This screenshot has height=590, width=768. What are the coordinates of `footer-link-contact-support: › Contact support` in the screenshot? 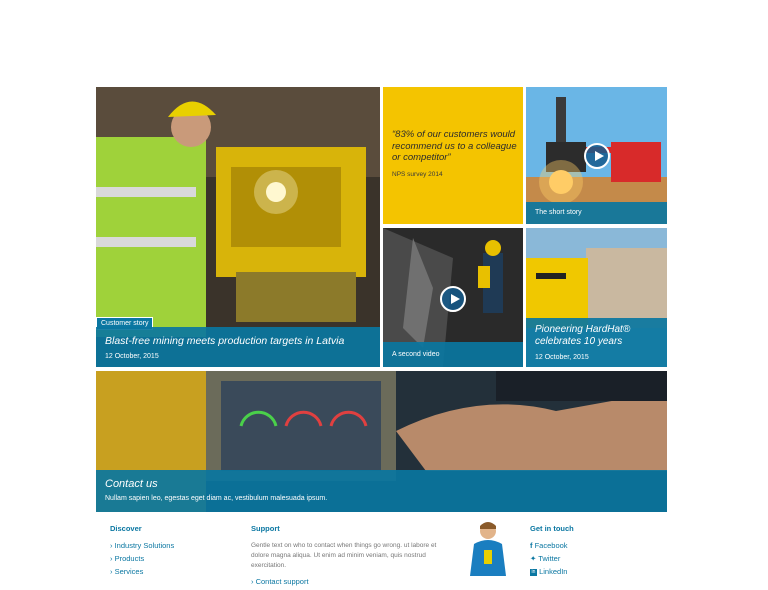 It's located at (347, 581).